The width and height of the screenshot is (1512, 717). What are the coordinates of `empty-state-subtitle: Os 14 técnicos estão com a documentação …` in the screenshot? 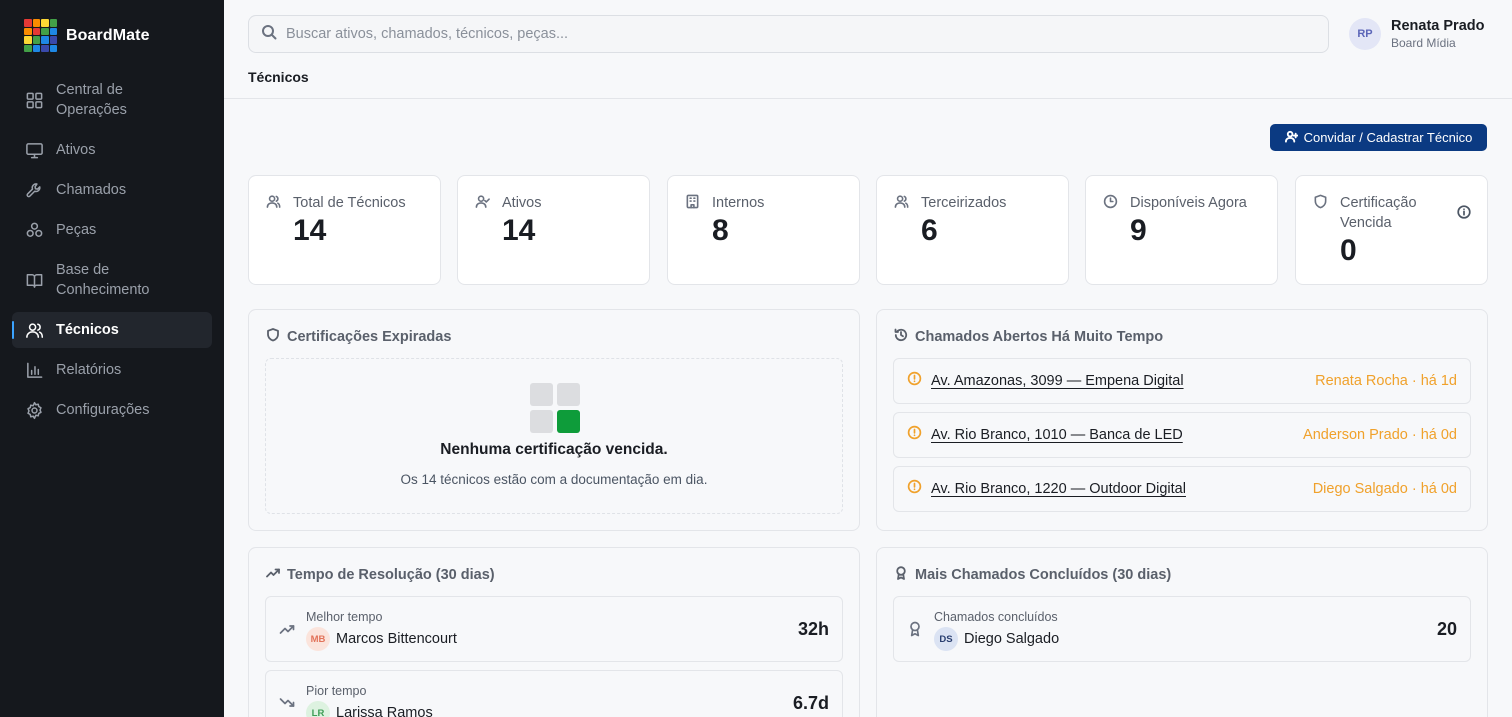 It's located at (554, 479).